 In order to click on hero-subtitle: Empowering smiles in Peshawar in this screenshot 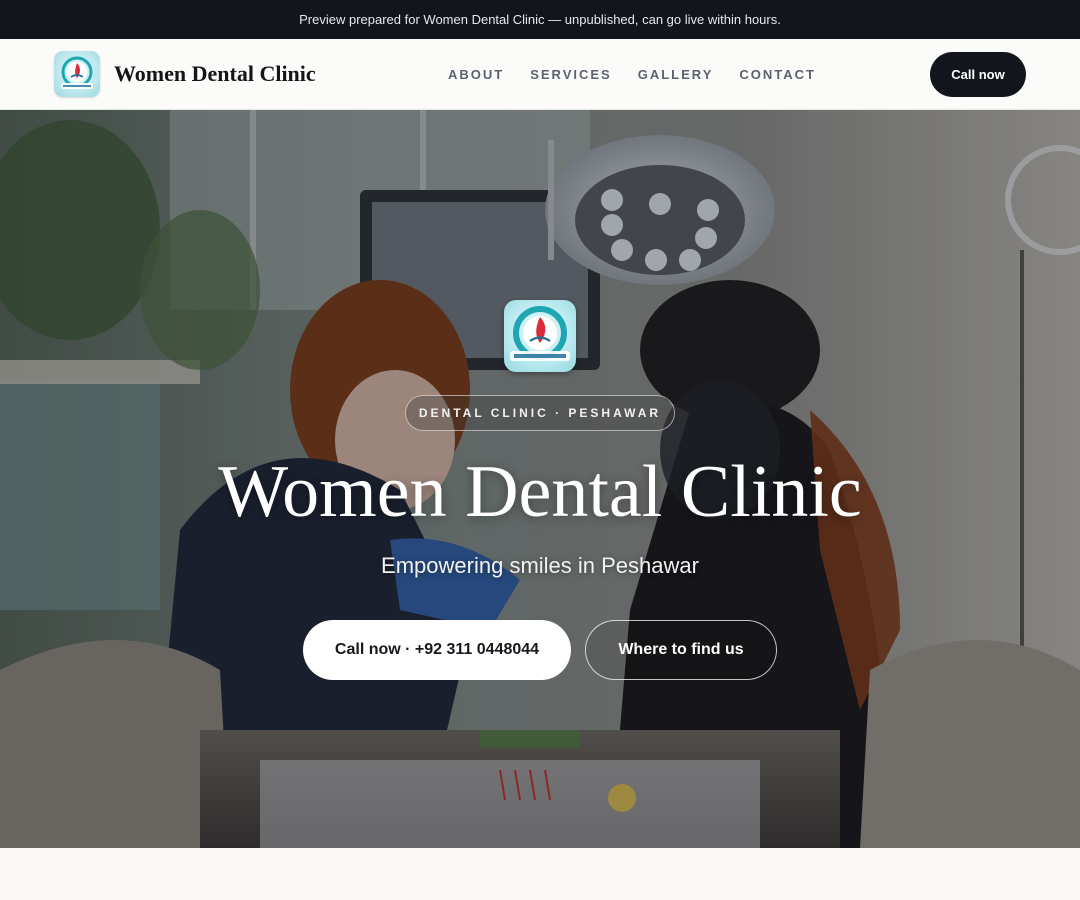, I will do `click(540, 565)`.